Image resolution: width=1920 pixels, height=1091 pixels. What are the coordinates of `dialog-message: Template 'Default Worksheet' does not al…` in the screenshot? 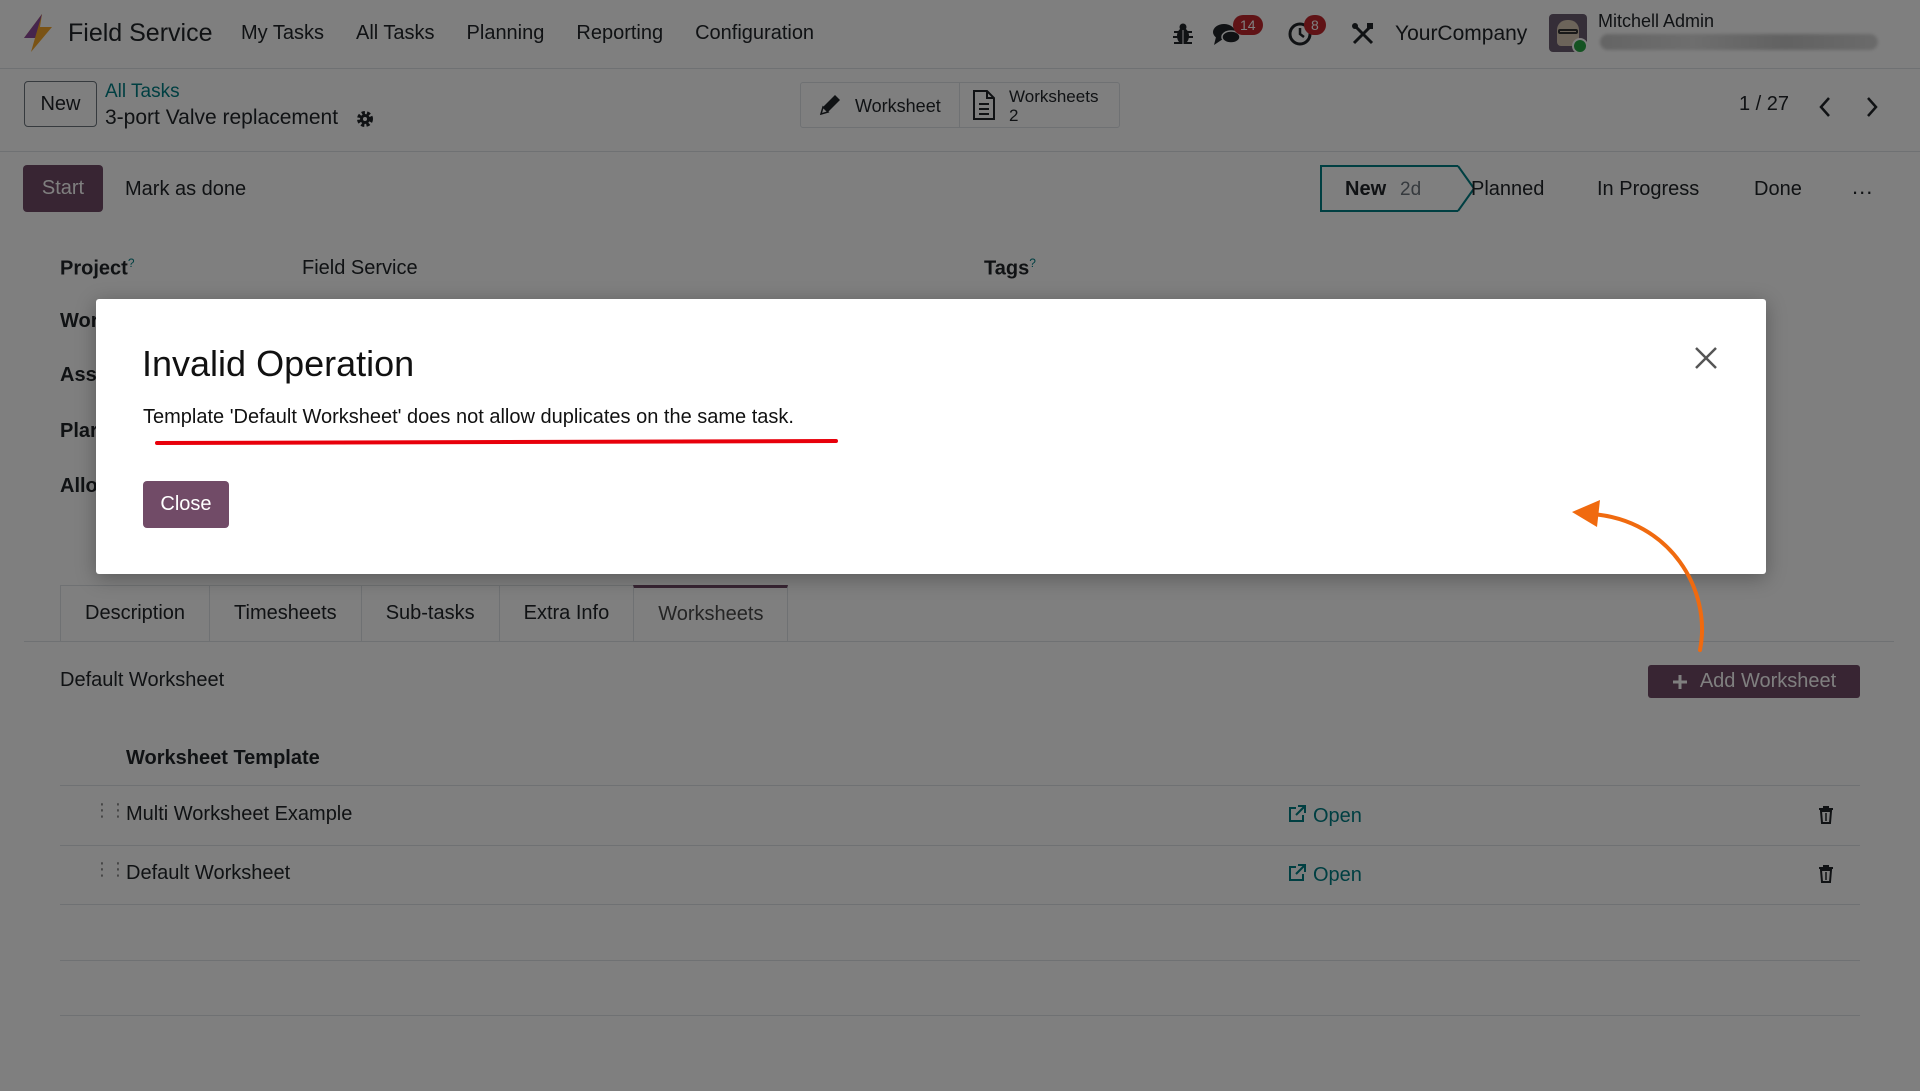 It's located at (468, 417).